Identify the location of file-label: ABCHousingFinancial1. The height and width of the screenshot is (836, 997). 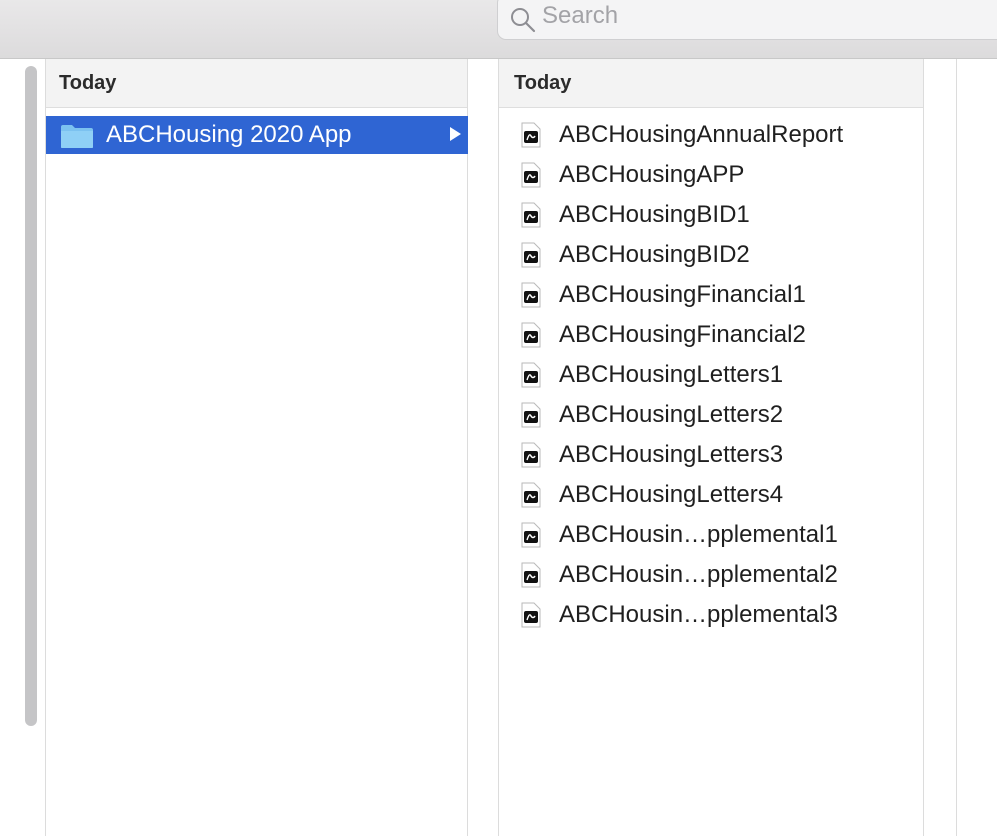
(682, 294).